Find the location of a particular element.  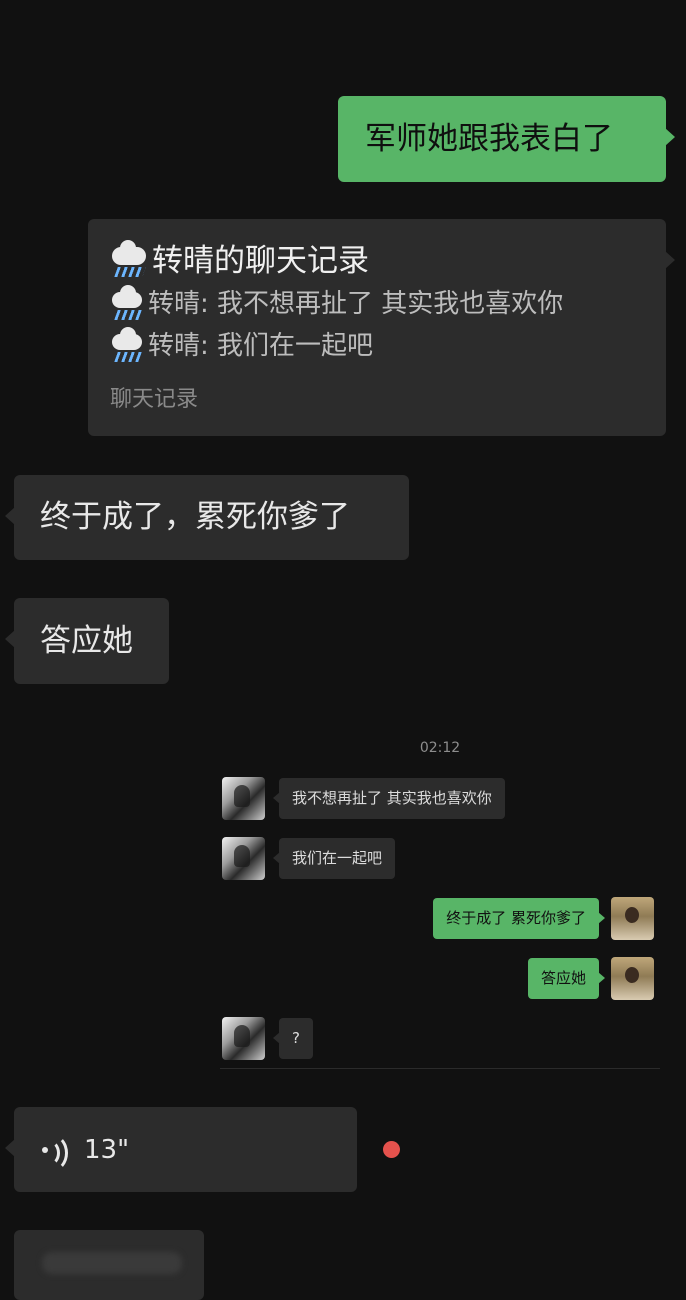

embedded-message-incoming: ? is located at coordinates (293, 1038).